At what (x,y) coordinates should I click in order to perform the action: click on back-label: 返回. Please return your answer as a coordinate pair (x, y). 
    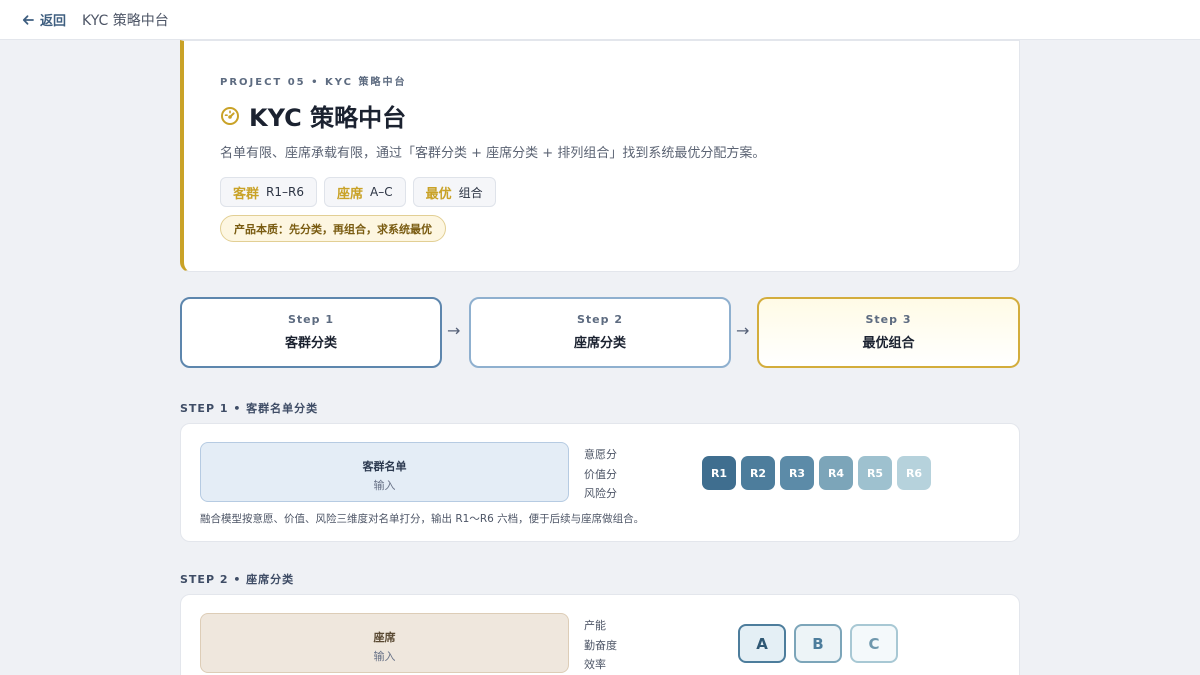
    Looking at the image, I should click on (53, 21).